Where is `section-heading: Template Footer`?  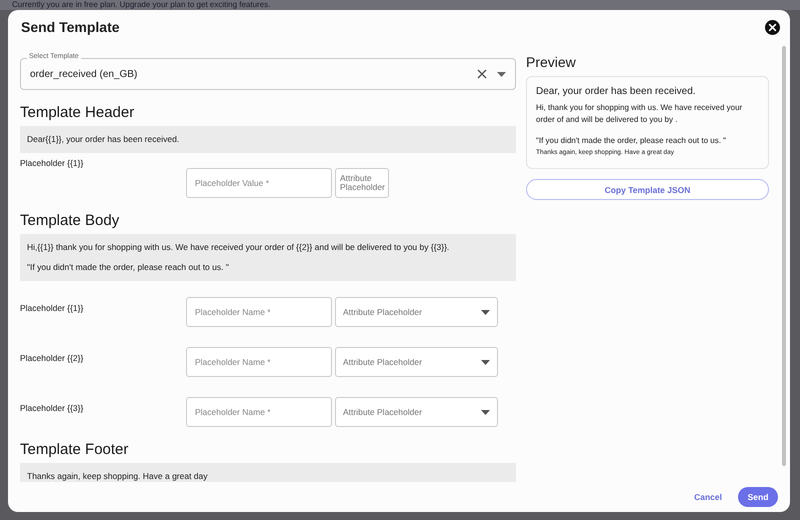 section-heading: Template Footer is located at coordinates (75, 449).